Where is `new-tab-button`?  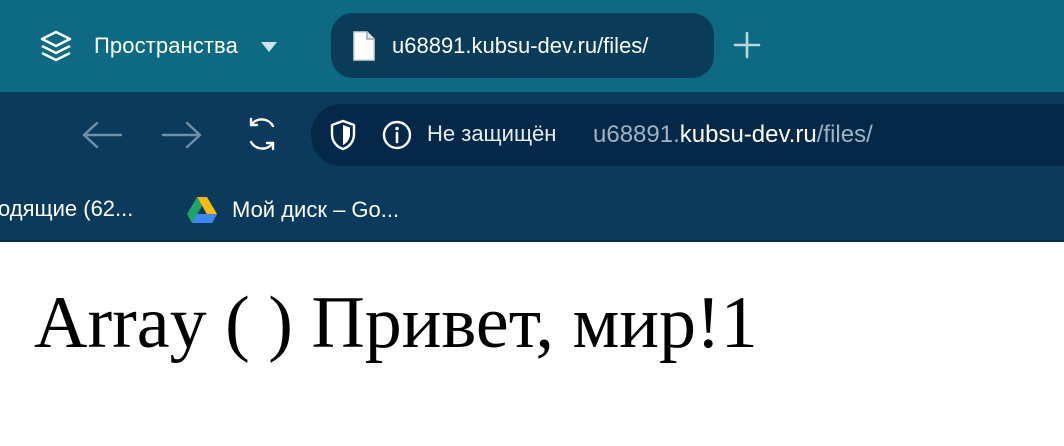
new-tab-button is located at coordinates (747, 45).